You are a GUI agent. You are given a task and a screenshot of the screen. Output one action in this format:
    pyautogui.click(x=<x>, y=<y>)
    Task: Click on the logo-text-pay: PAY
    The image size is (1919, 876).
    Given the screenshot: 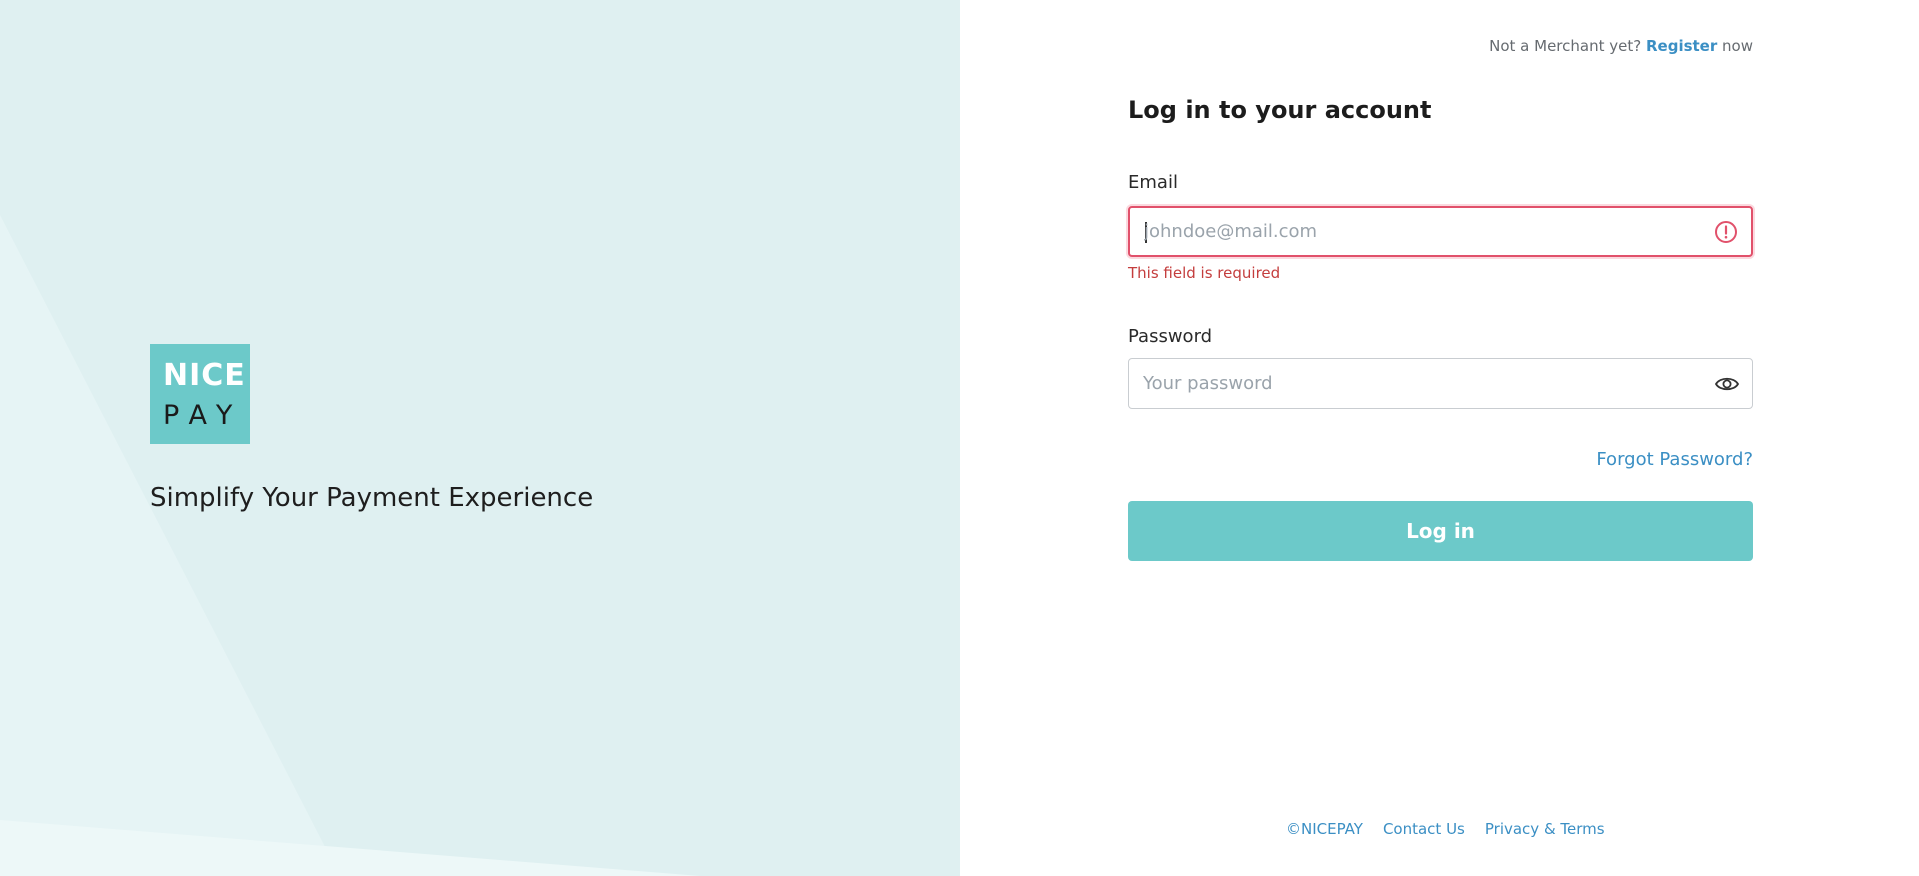 What is the action you would take?
    pyautogui.click(x=203, y=415)
    